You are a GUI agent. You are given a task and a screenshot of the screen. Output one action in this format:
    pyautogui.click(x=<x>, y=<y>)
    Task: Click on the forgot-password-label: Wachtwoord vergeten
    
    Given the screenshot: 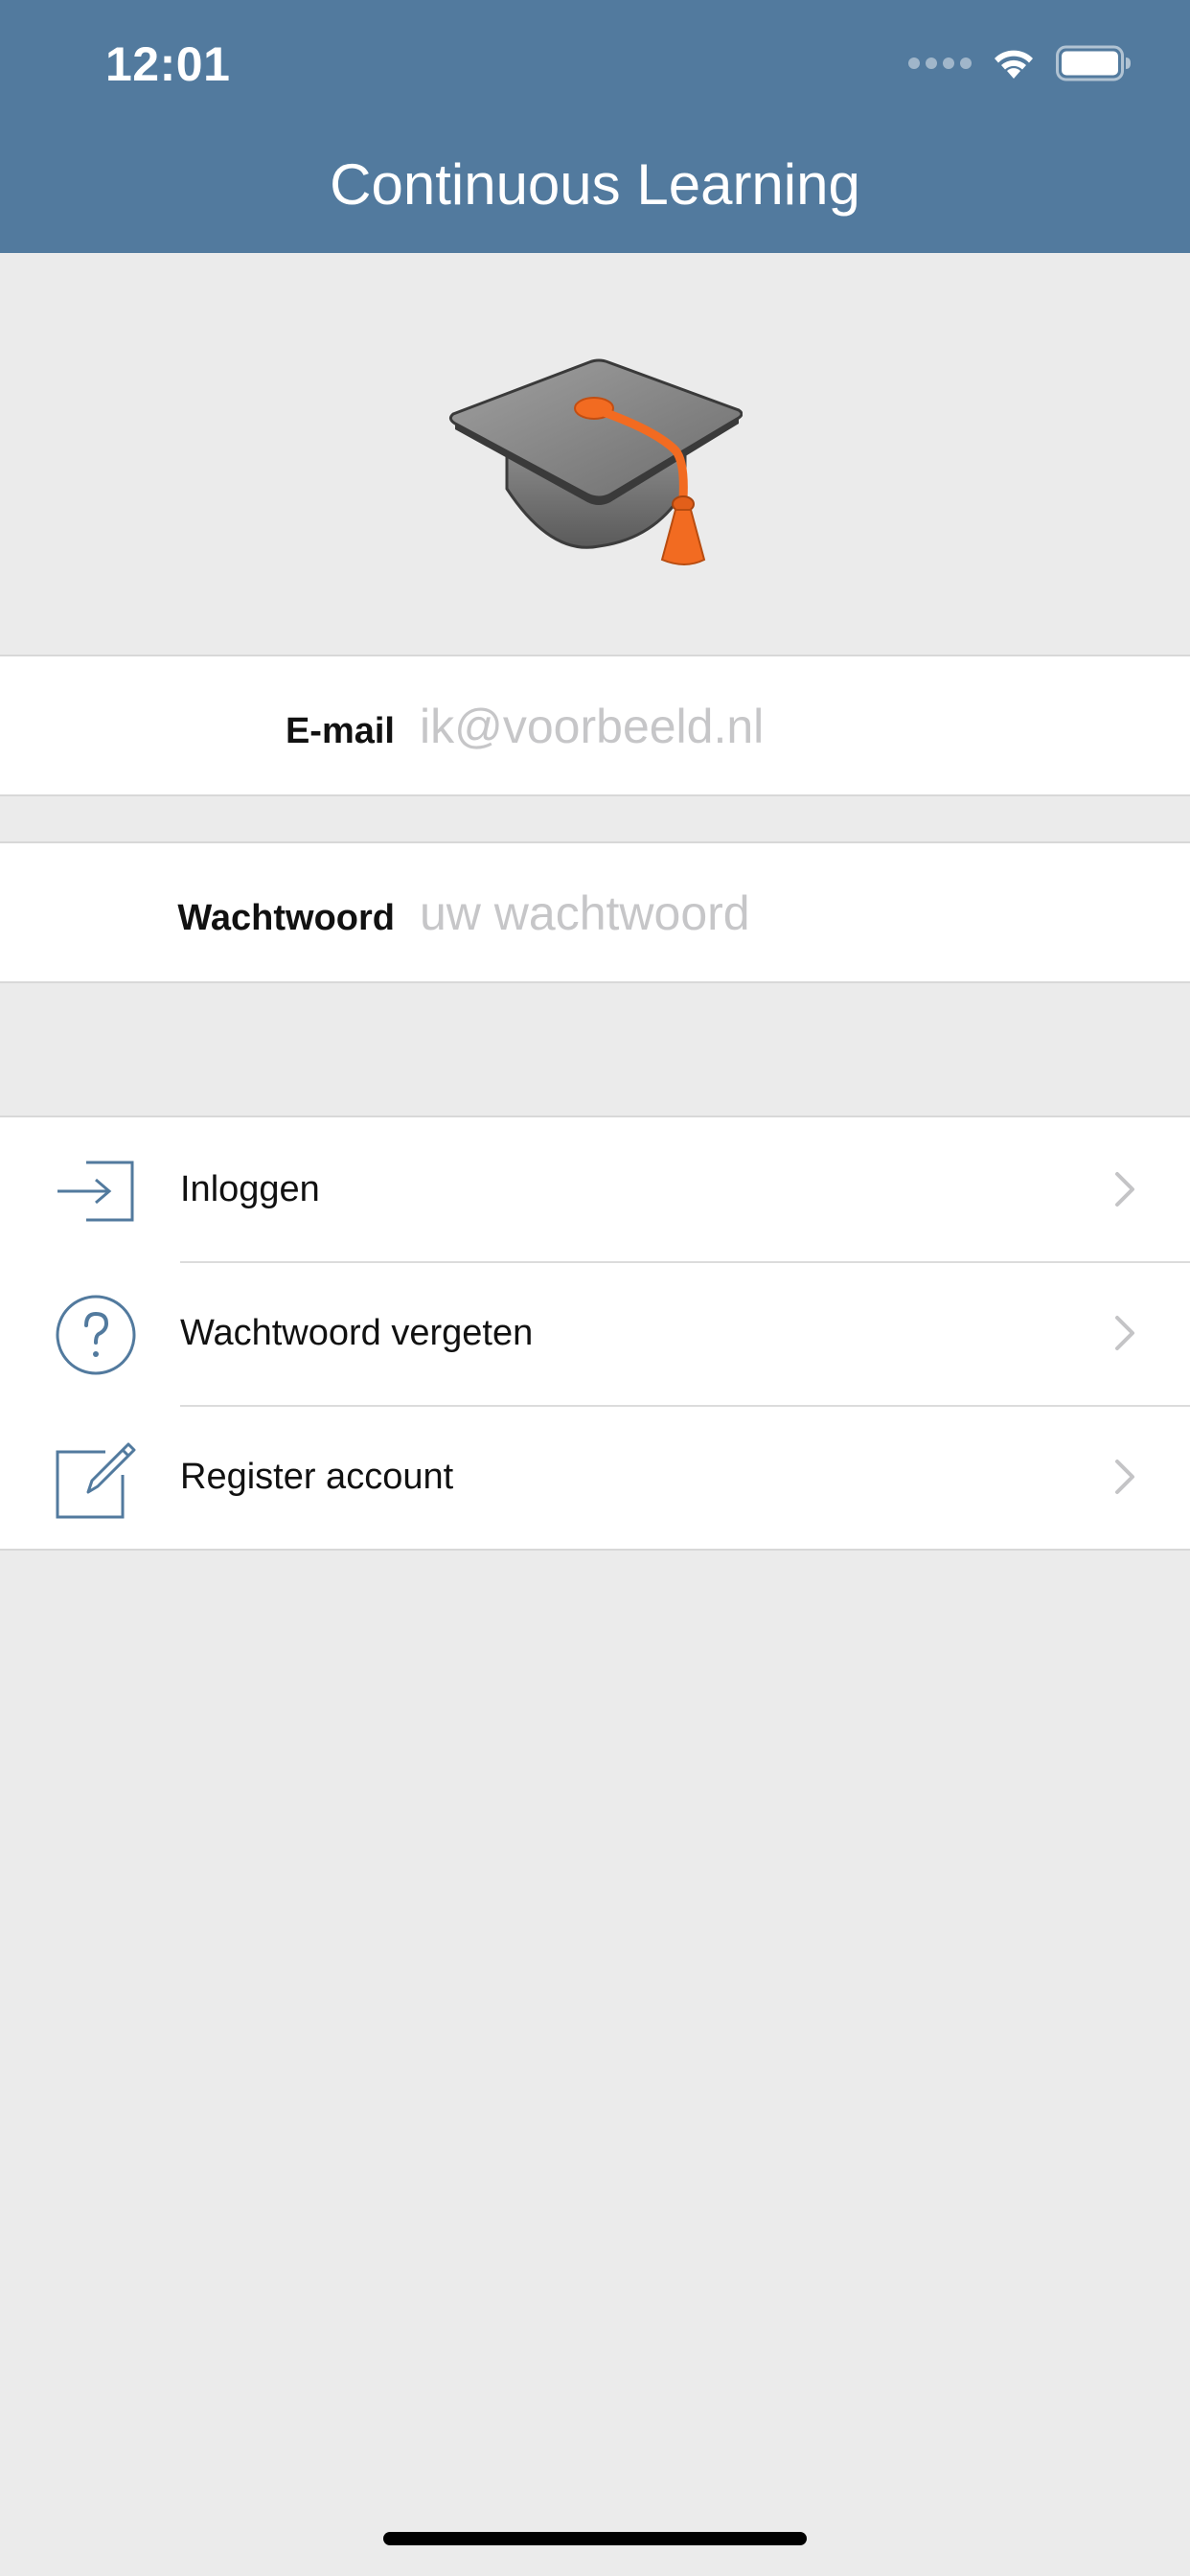 What is the action you would take?
    pyautogui.click(x=357, y=1333)
    